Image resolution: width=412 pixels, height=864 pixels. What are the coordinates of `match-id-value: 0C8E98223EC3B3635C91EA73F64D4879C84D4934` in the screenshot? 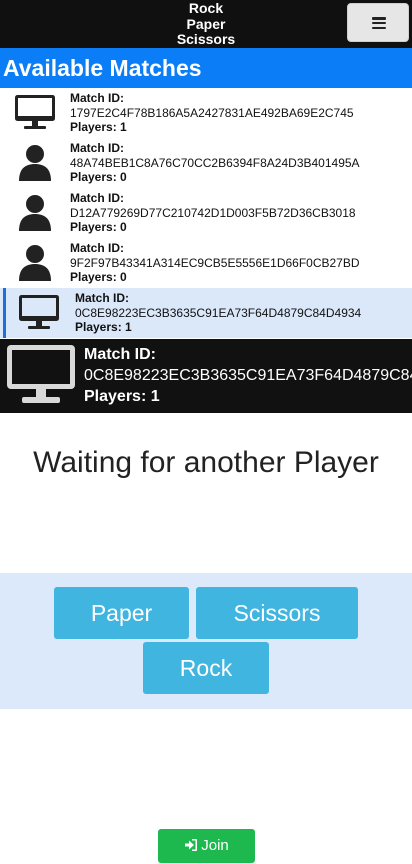 It's located at (218, 312).